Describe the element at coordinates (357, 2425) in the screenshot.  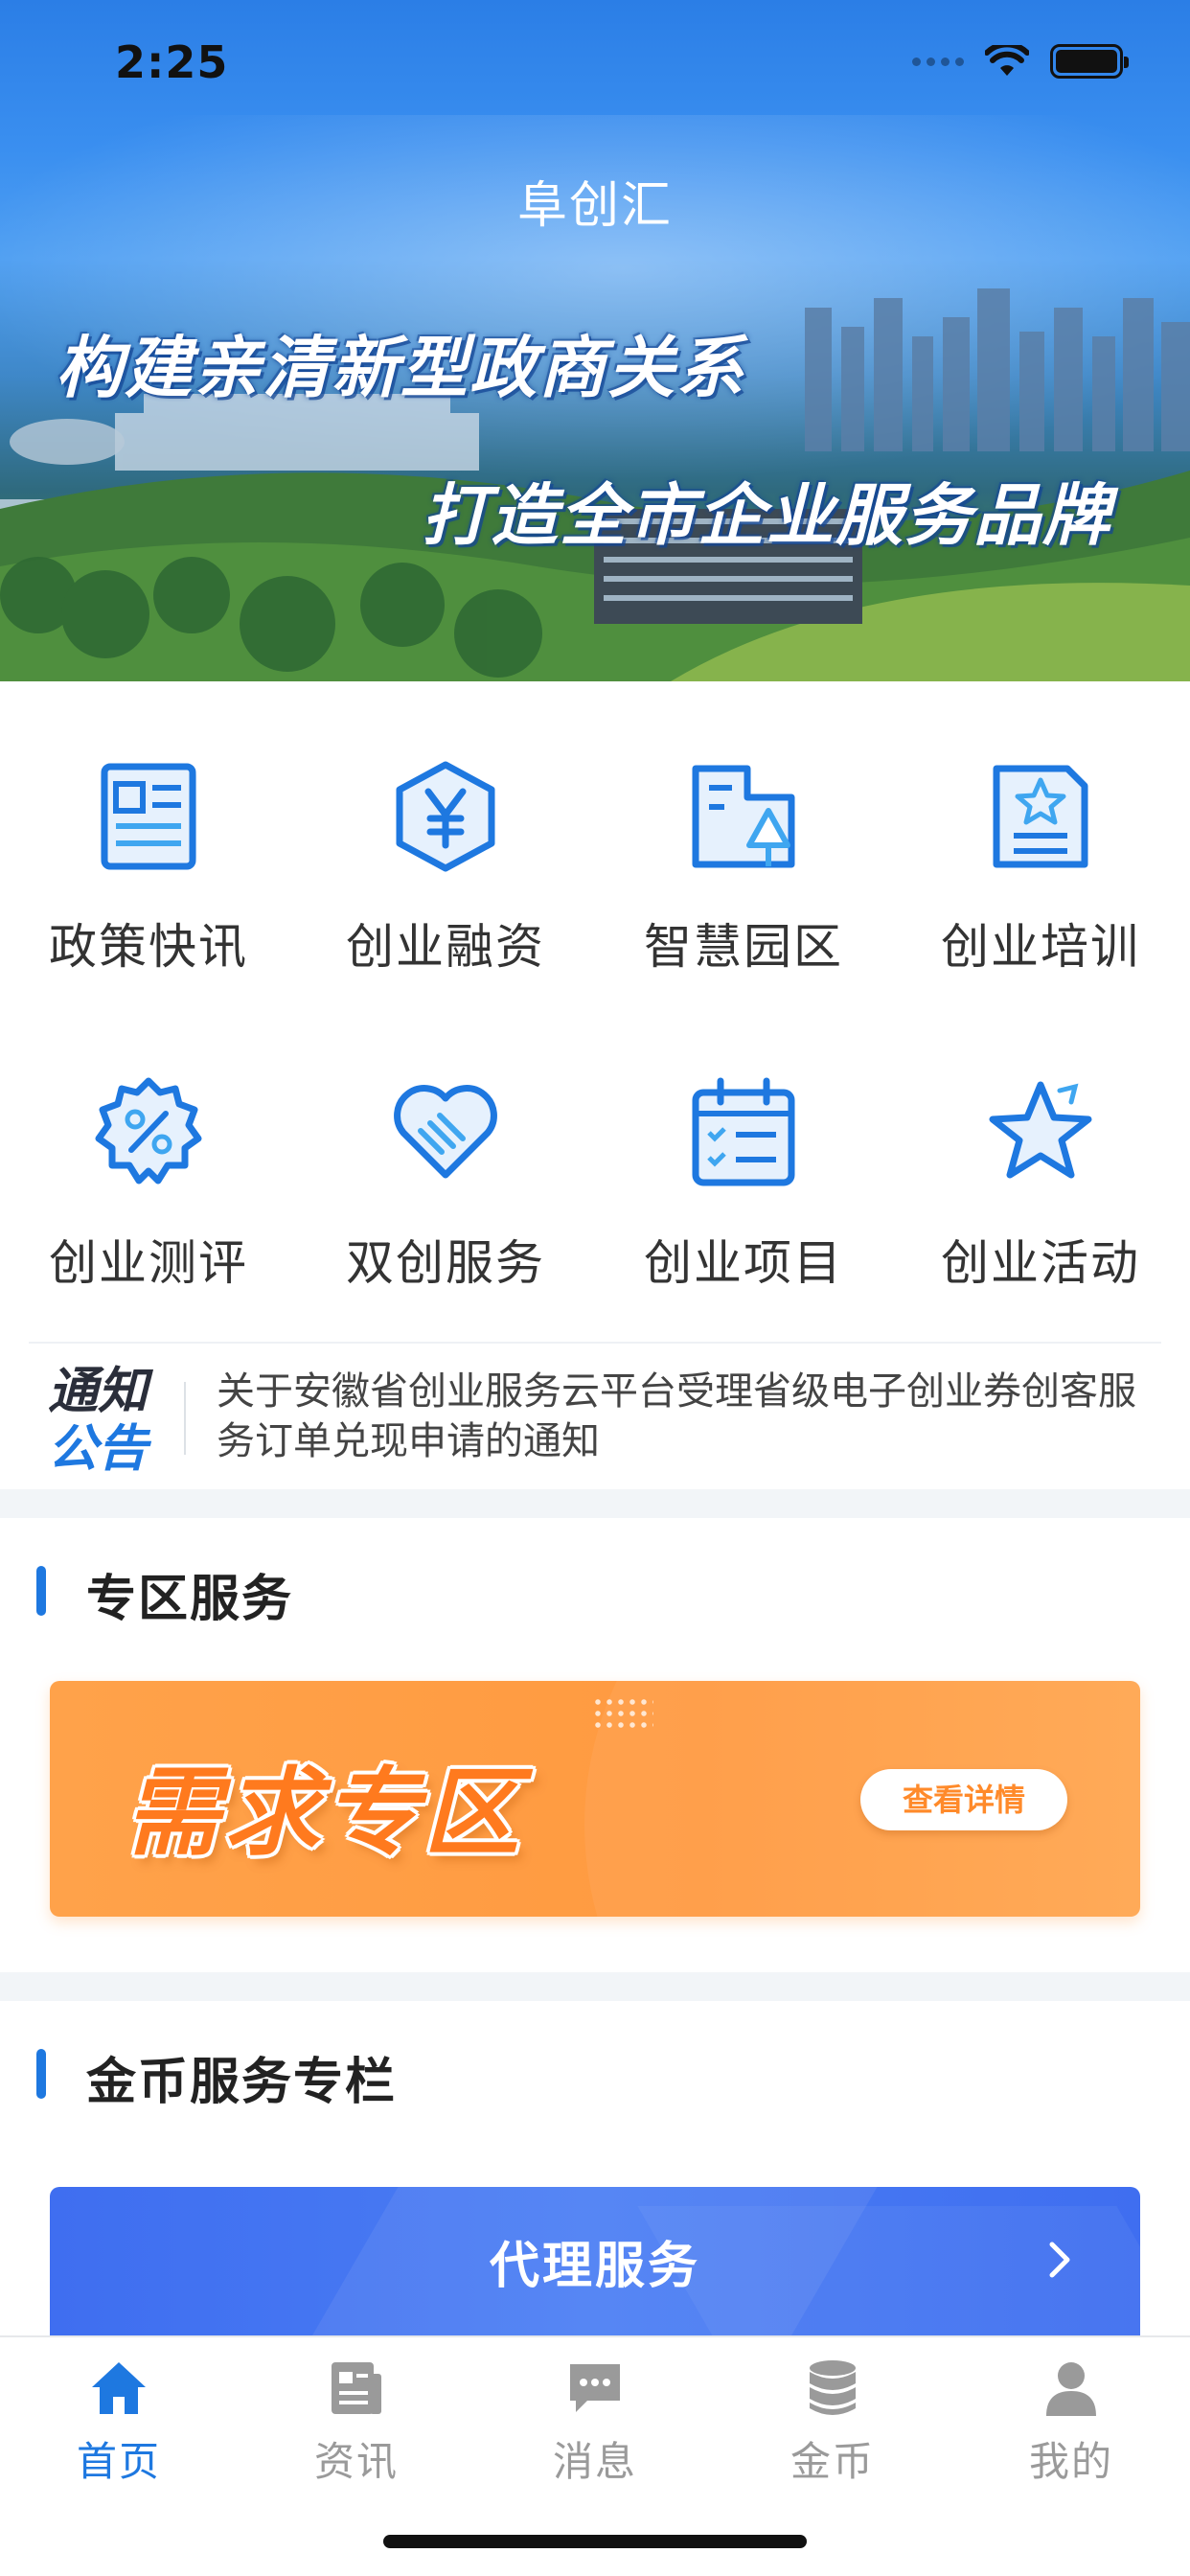
I see `tab-news: 资讯` at that location.